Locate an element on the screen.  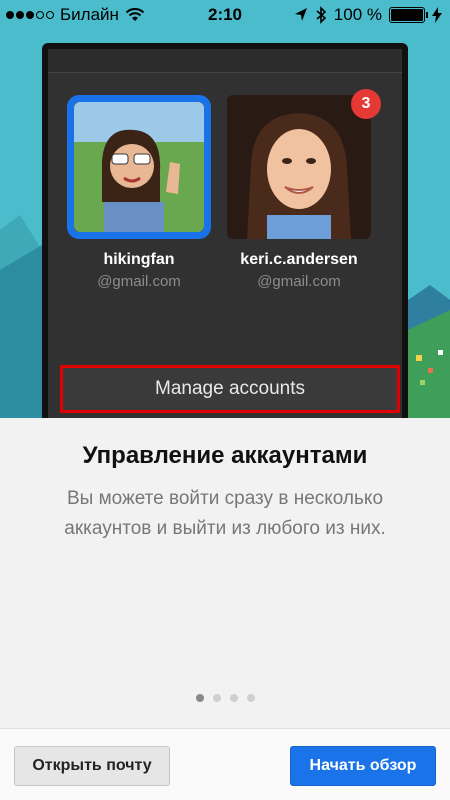
pagination-dots is located at coordinates (225, 698).